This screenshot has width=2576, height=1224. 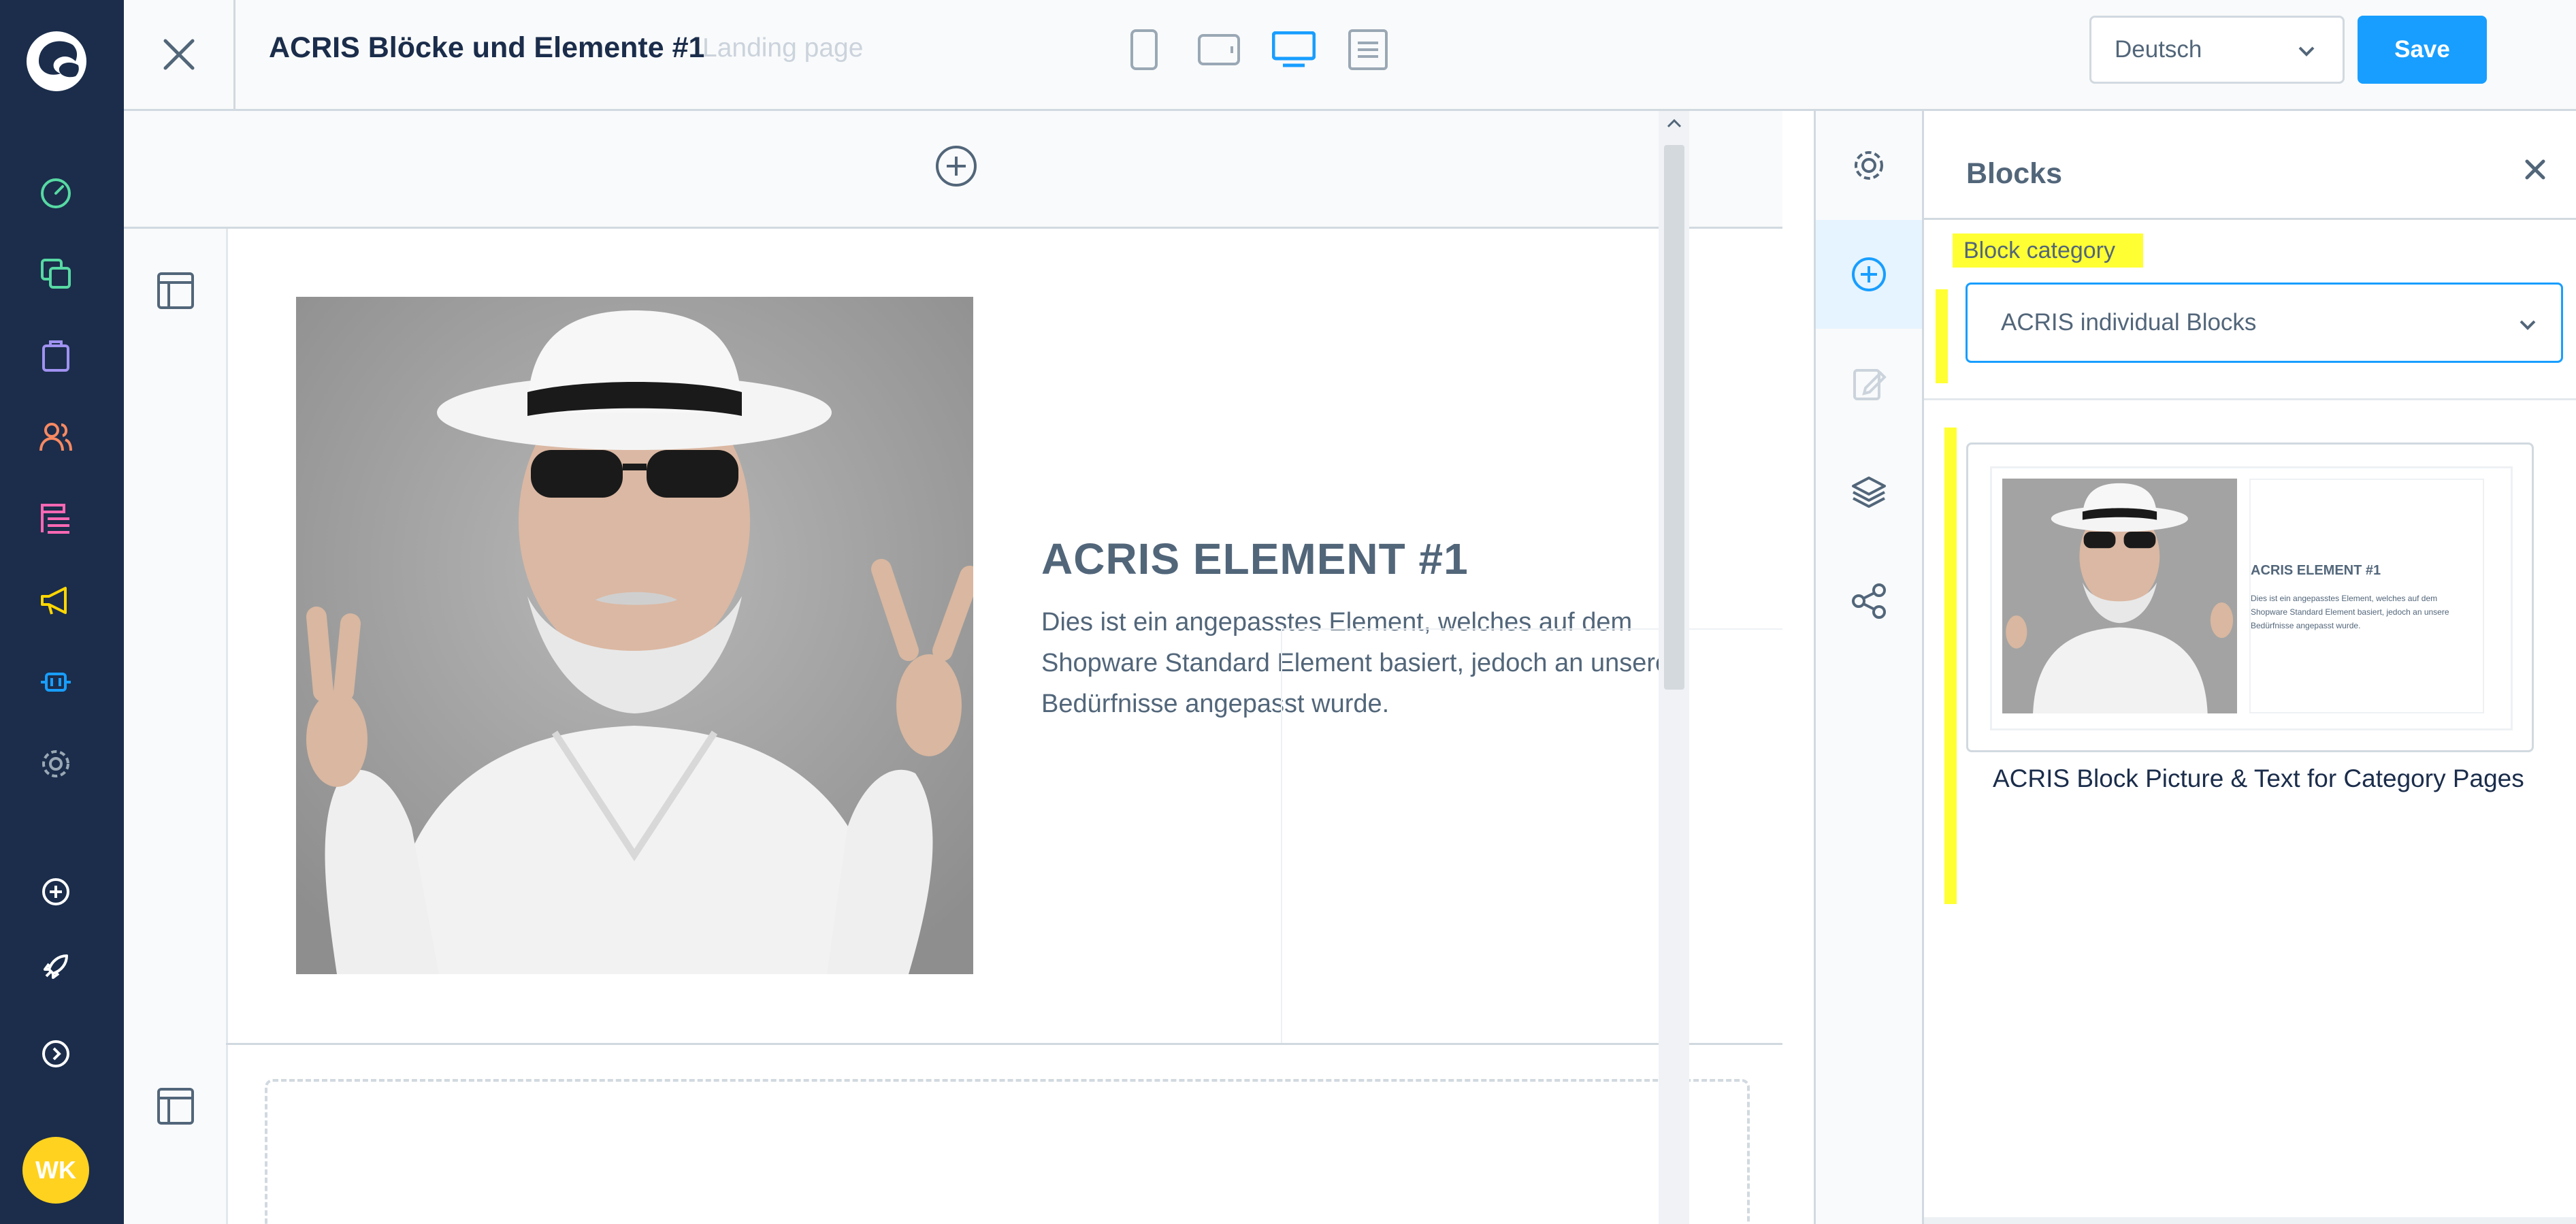 I want to click on sidebar-tabs, so click(x=1869, y=667).